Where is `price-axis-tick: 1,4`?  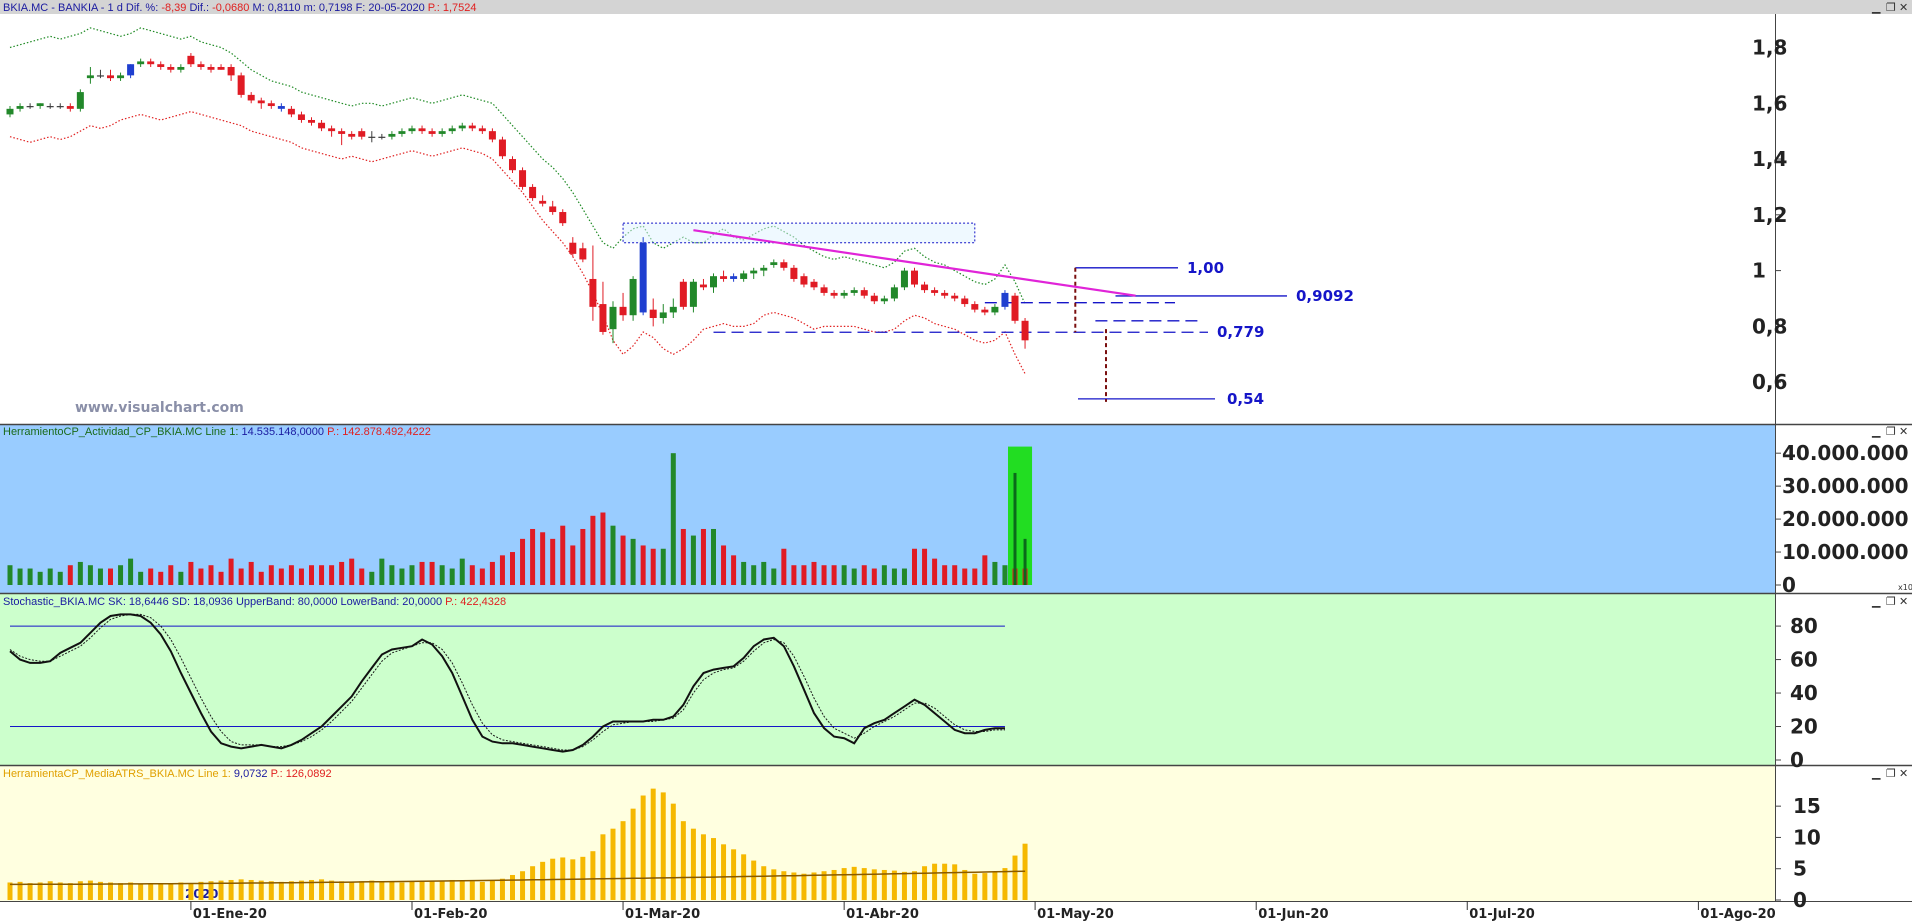 price-axis-tick: 1,4 is located at coordinates (1769, 159).